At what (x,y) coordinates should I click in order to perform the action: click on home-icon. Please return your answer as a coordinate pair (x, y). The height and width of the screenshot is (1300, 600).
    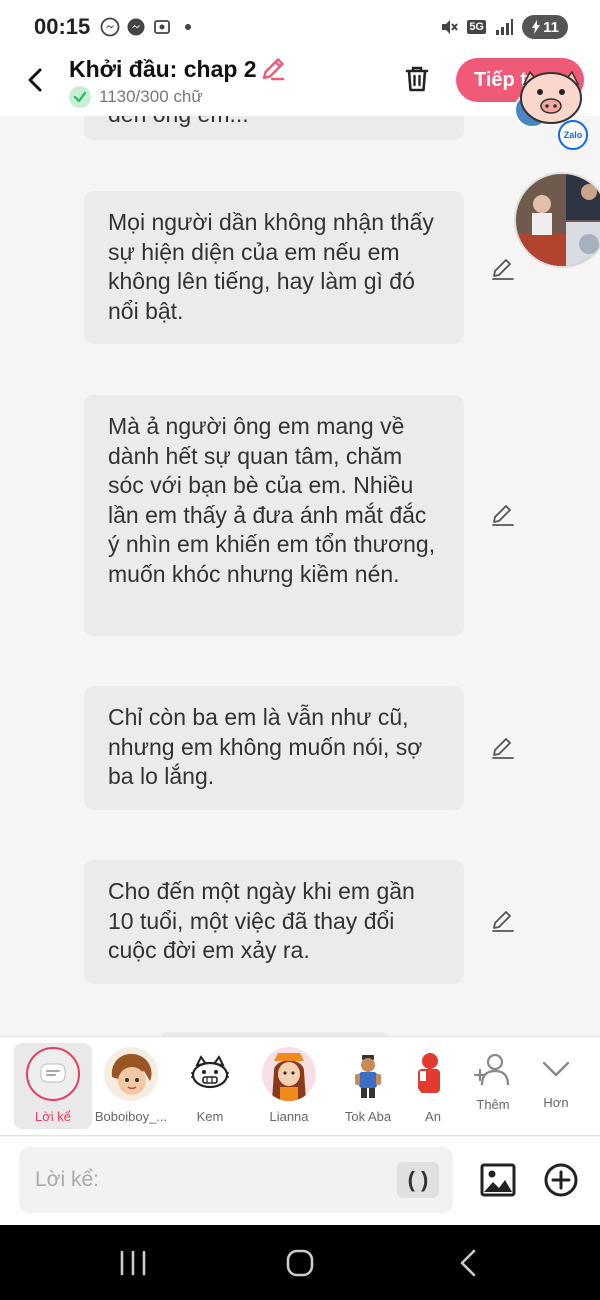
    Looking at the image, I should click on (300, 1263).